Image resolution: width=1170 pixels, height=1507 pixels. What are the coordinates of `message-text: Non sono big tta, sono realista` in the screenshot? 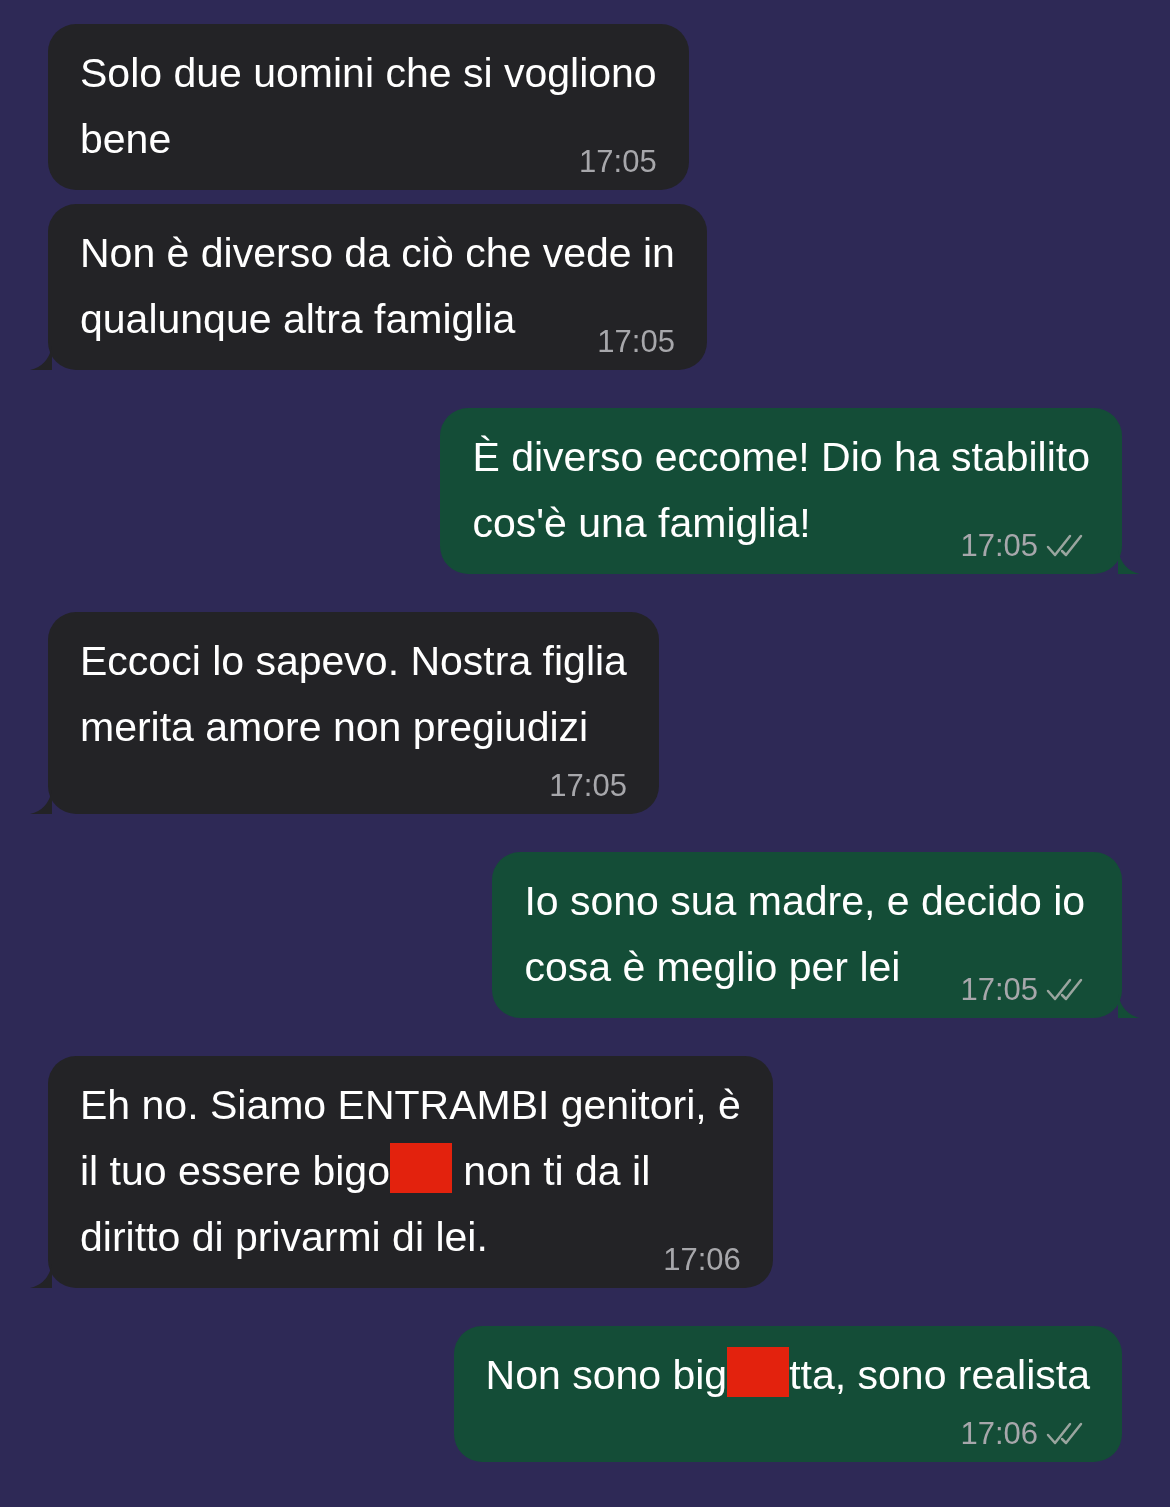 It's located at (787, 1375).